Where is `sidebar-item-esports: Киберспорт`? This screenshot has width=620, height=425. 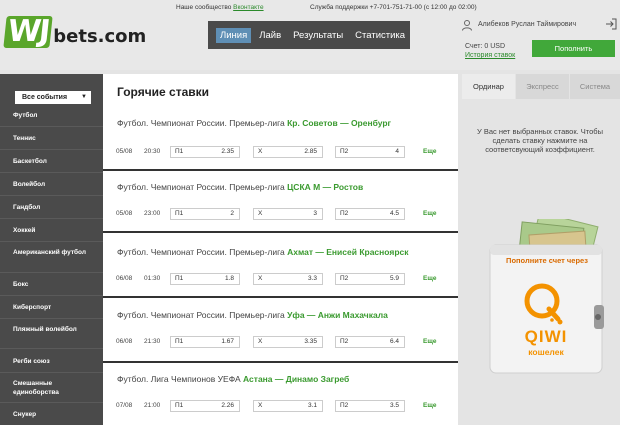 sidebar-item-esports: Киберспорт is located at coordinates (55, 307).